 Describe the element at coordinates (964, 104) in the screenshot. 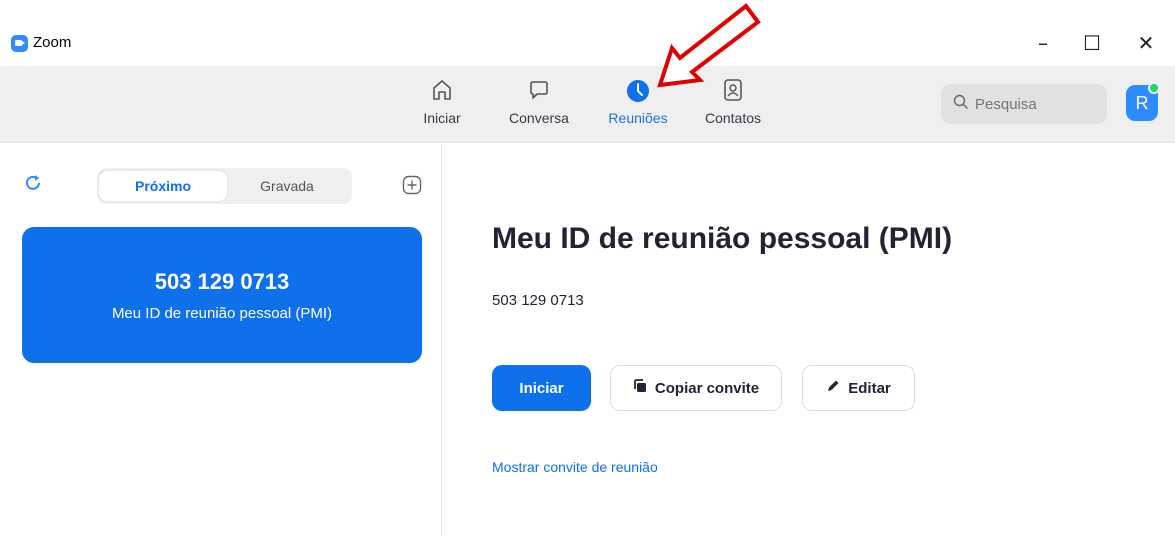

I see `search-icon` at that location.